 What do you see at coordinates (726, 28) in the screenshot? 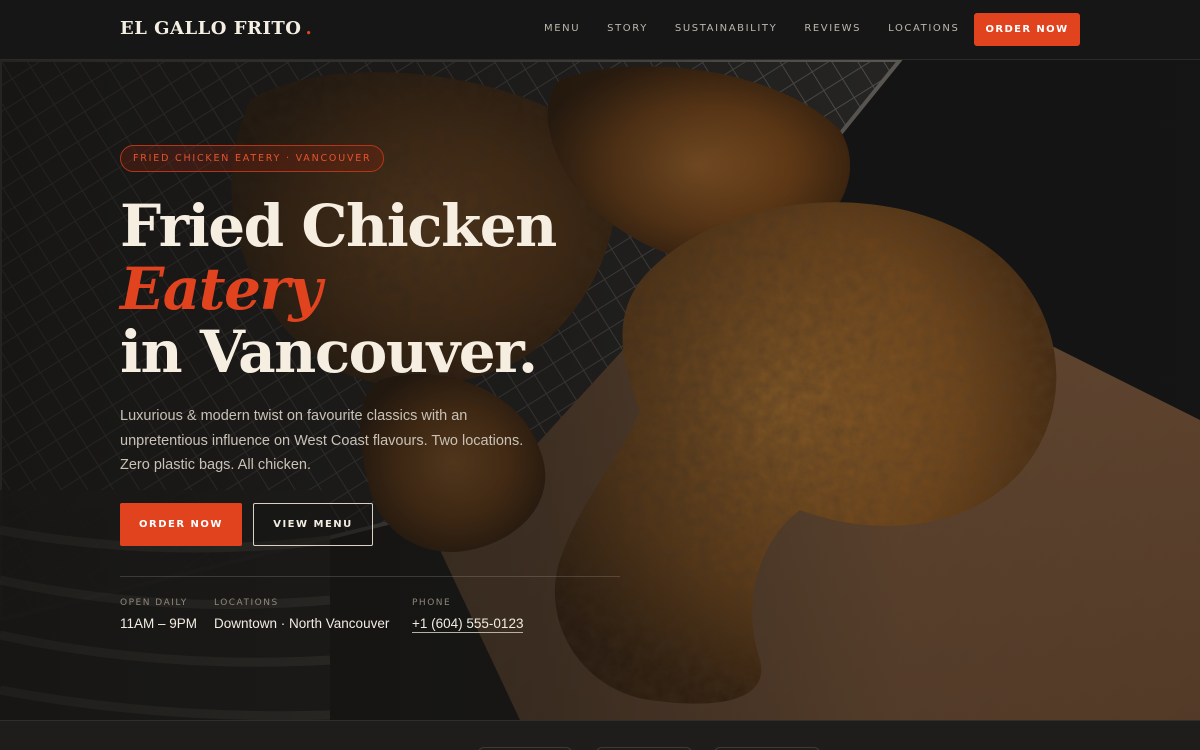
I see `nav-link-sustainability: SUSTAINABILITY` at bounding box center [726, 28].